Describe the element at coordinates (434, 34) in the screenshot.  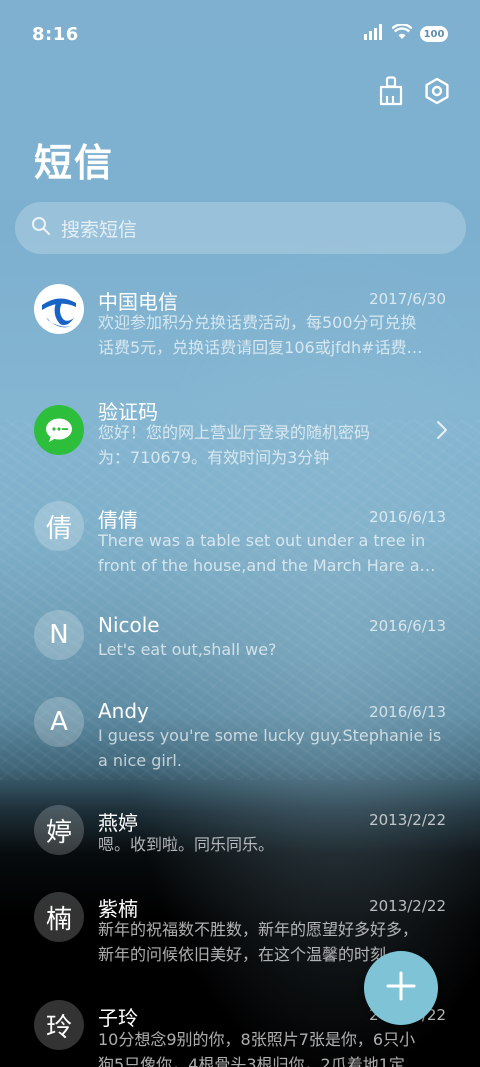
I see `battery-icon: 100` at that location.